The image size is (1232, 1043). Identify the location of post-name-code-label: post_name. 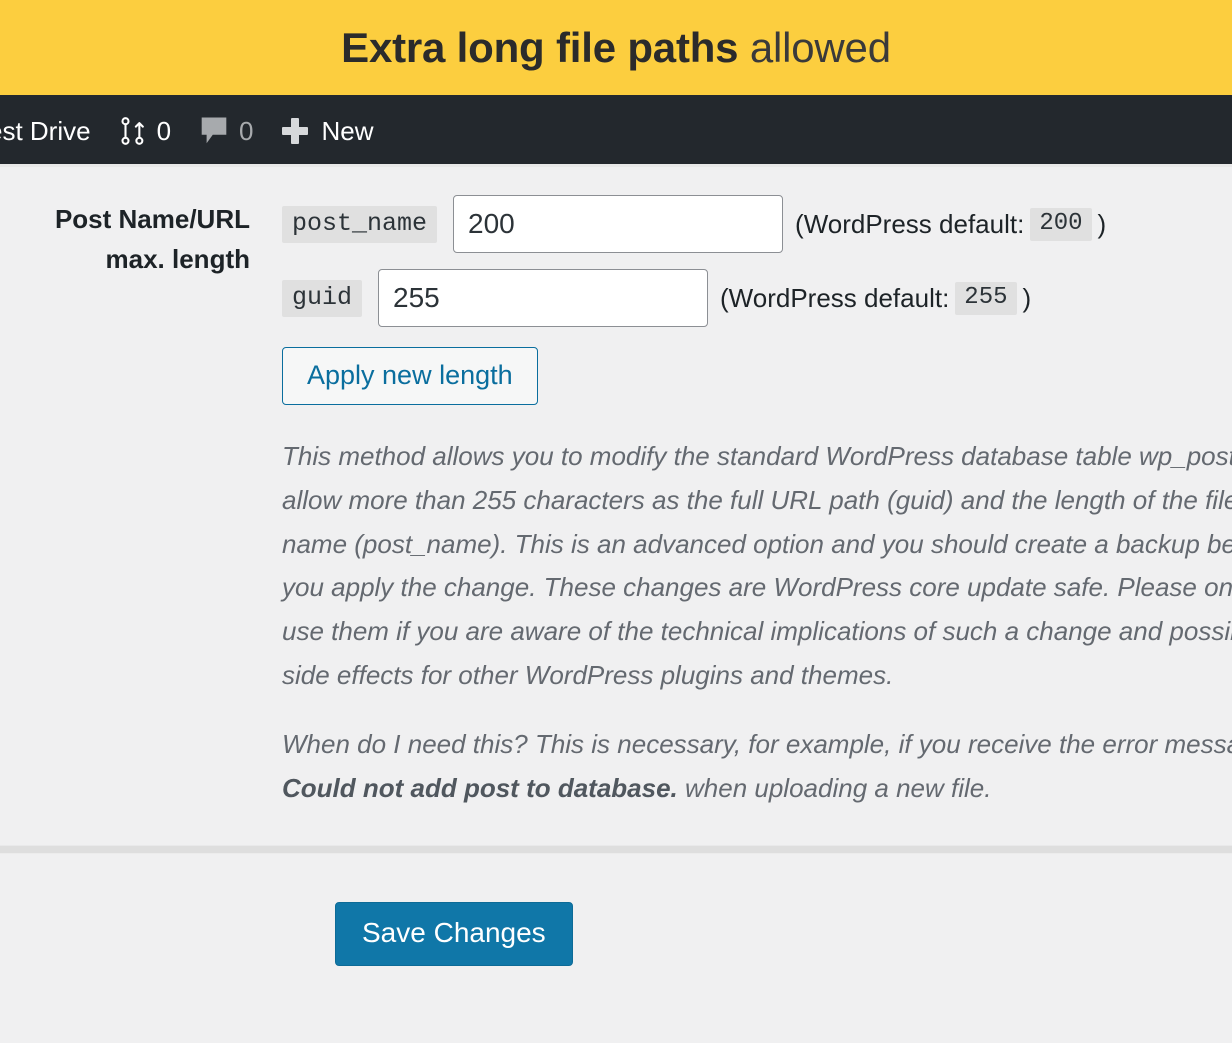
(360, 224).